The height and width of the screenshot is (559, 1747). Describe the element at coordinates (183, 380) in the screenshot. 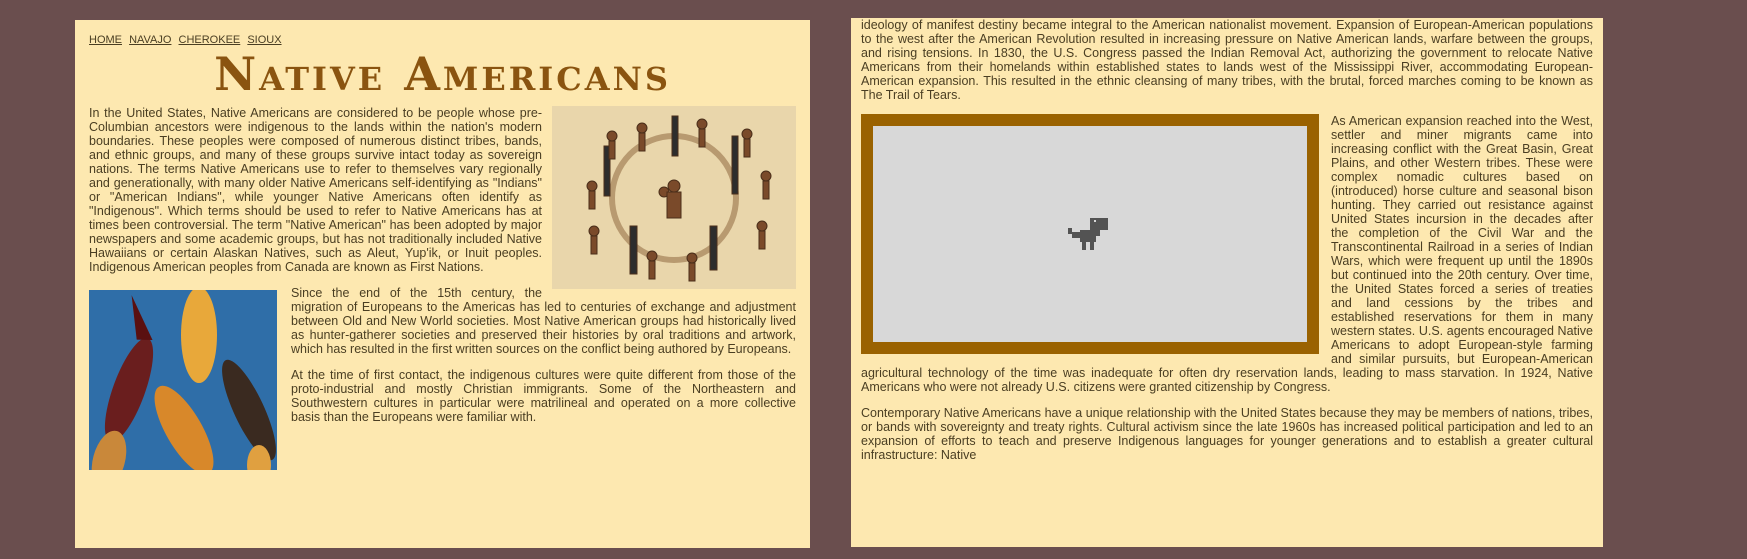

I see `indian-corn-image` at that location.